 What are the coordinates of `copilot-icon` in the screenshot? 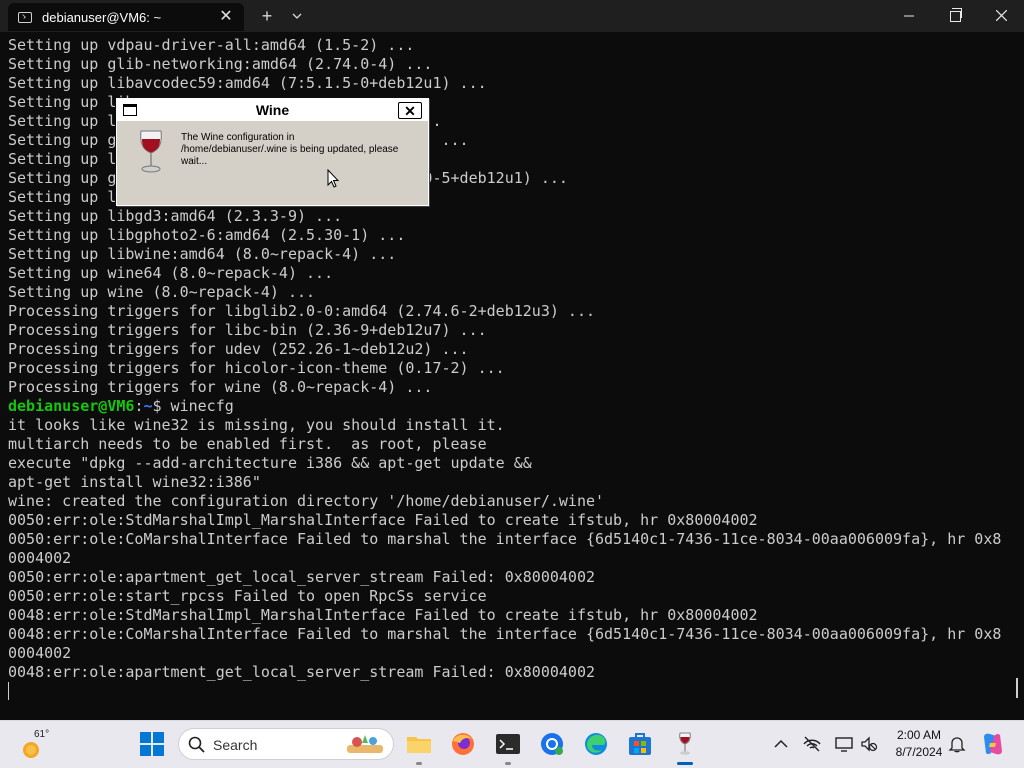 It's located at (993, 744).